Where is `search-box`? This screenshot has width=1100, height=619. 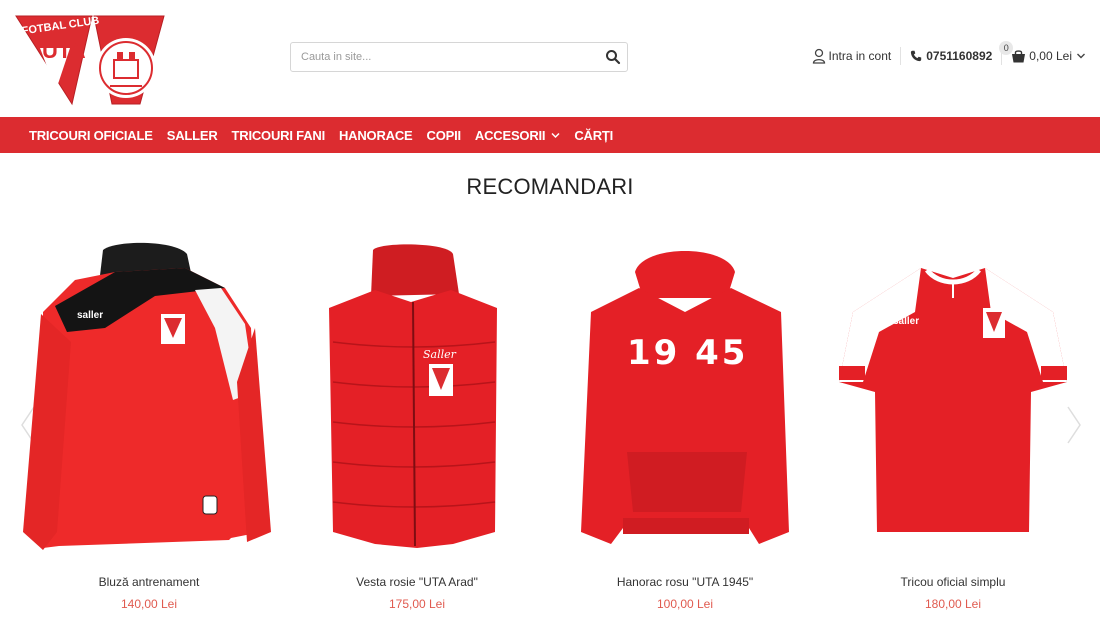
search-box is located at coordinates (459, 57).